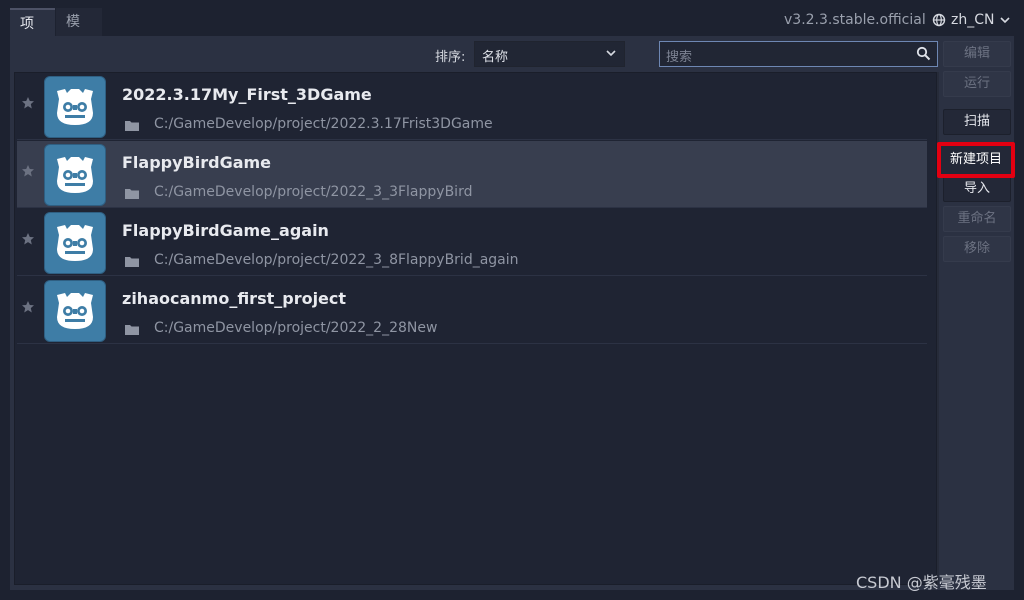 This screenshot has width=1024, height=600. I want to click on tab-templates: 模板, so click(79, 33).